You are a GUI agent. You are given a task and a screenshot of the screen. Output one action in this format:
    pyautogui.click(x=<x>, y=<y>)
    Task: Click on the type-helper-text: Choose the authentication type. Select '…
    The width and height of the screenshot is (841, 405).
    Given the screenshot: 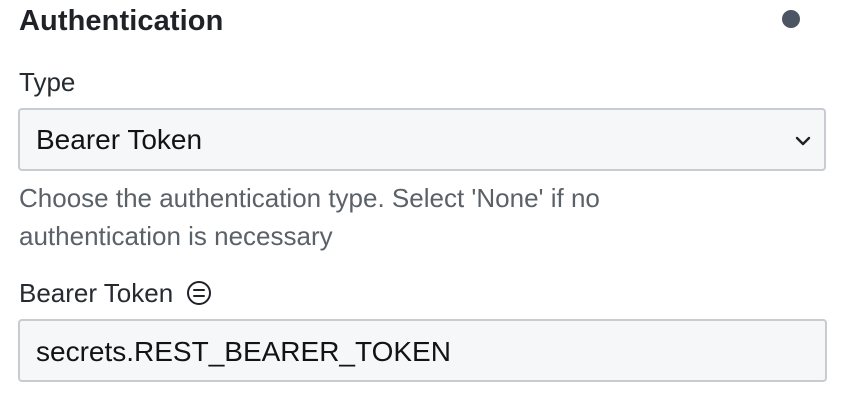 What is the action you would take?
    pyautogui.click(x=309, y=217)
    